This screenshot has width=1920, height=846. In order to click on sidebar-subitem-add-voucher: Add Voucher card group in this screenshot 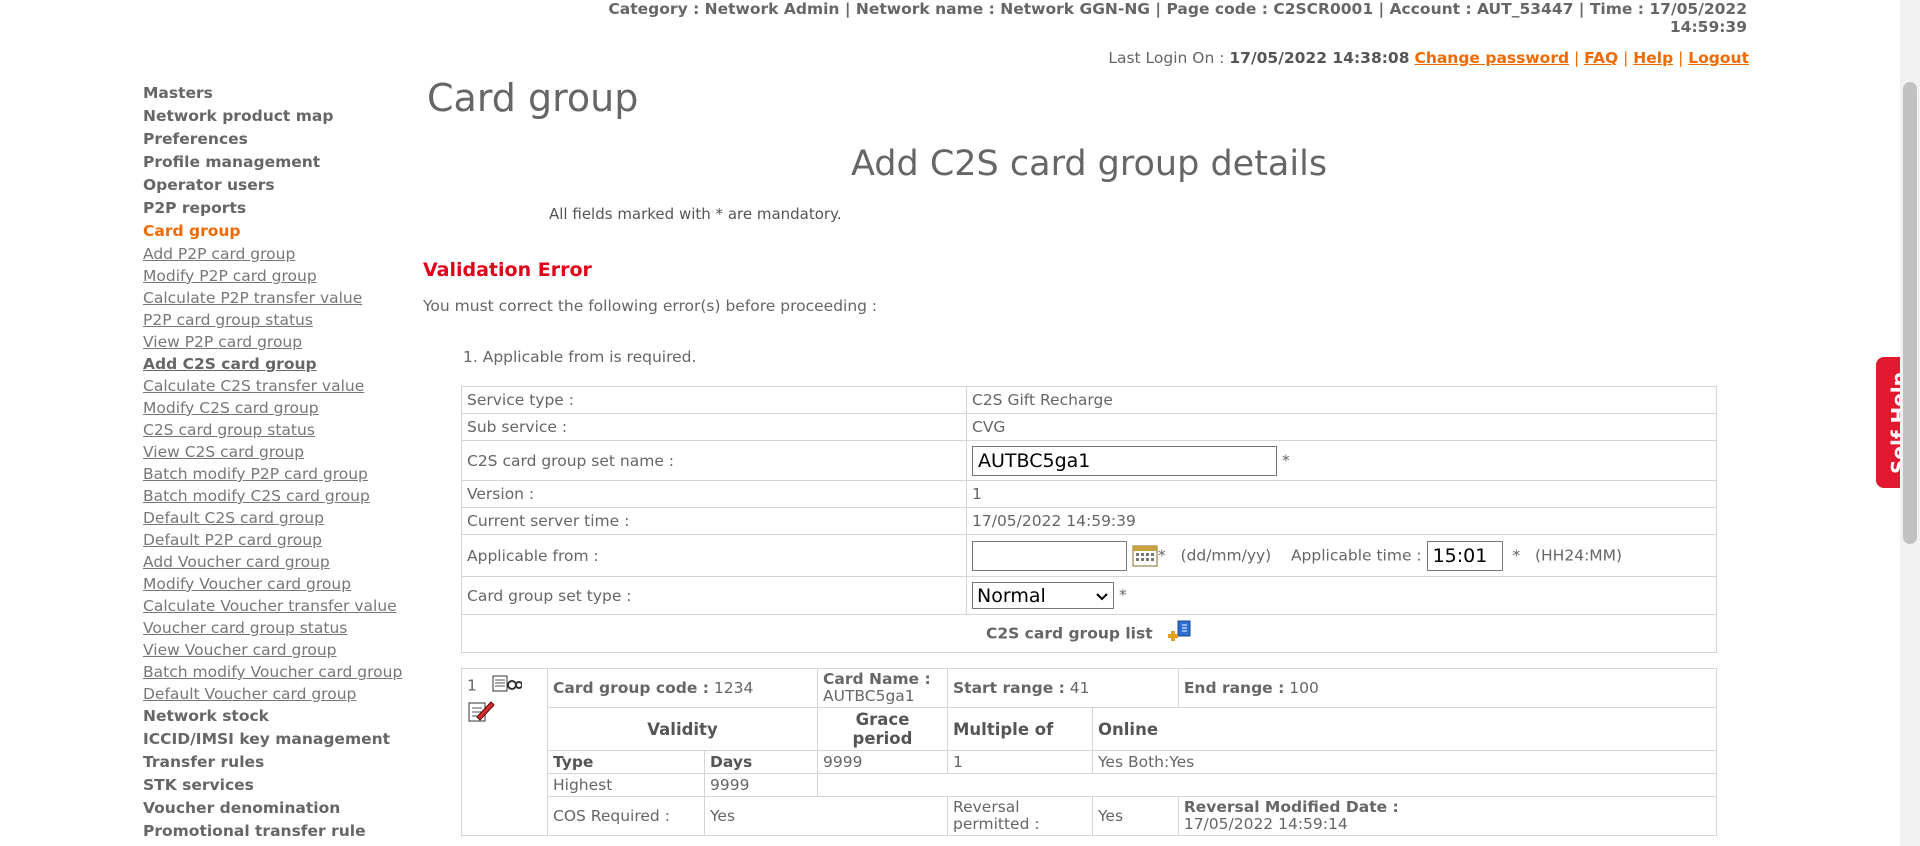, I will do `click(273, 562)`.